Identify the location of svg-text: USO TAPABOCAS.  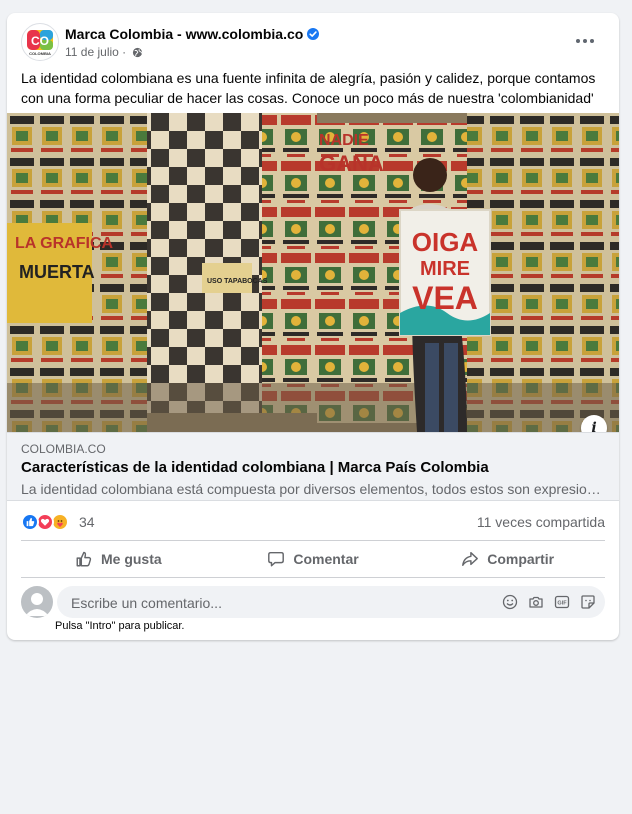
(237, 281).